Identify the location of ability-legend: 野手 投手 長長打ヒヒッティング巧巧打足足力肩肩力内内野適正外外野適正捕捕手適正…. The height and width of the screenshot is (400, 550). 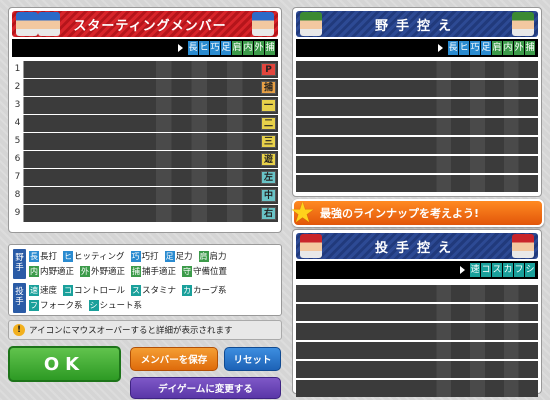
(145, 280).